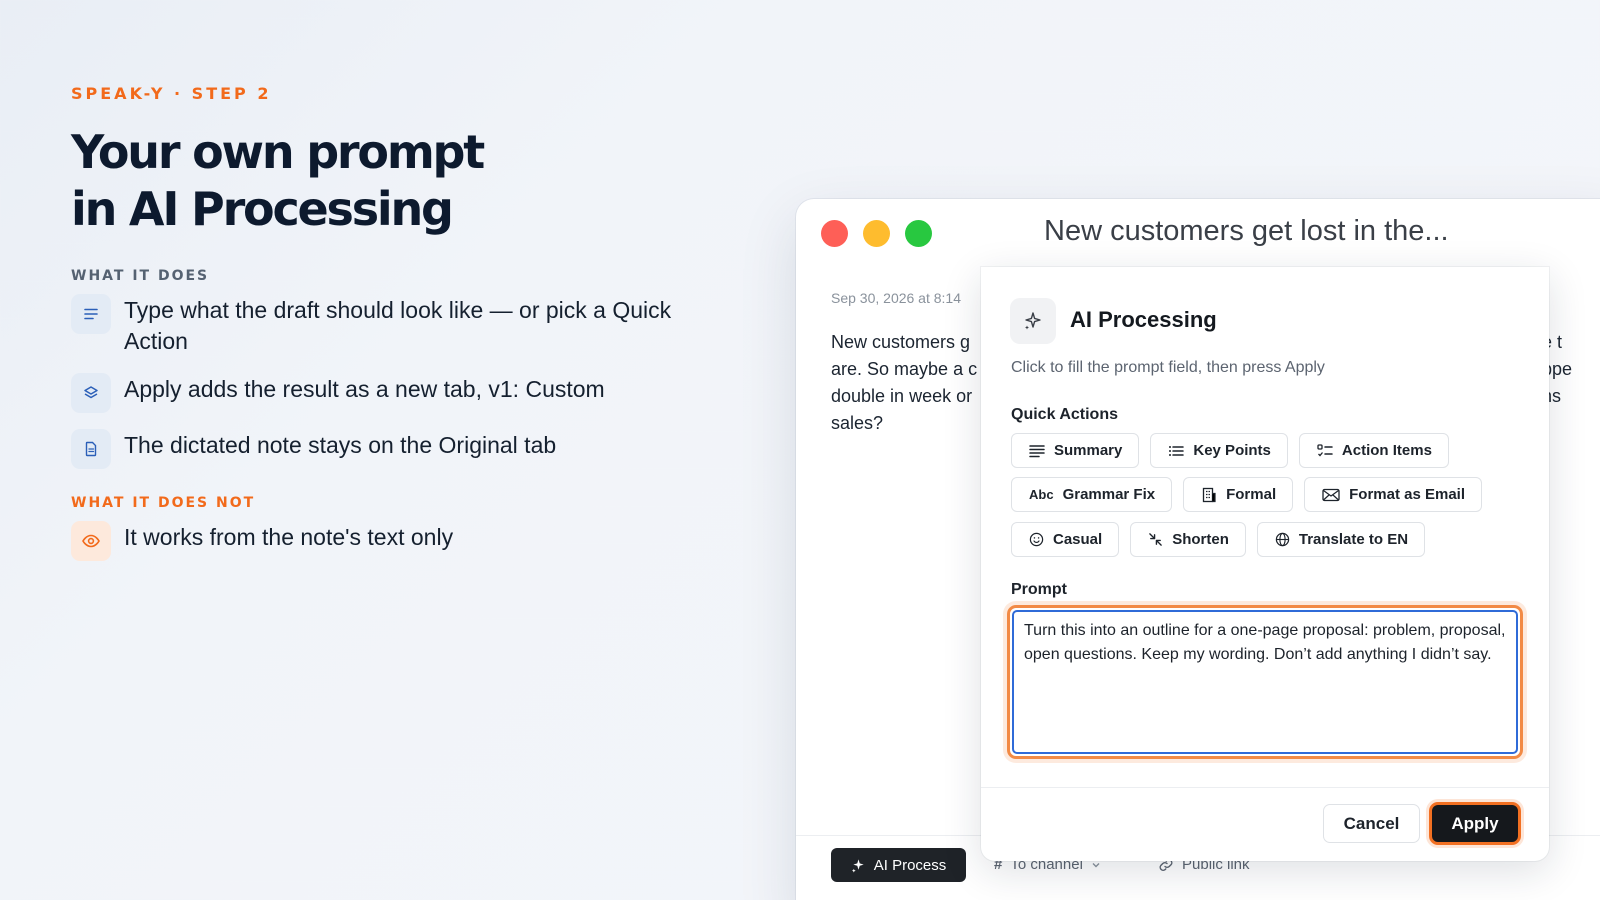  I want to click on quick-action-formal: Formal, so click(1238, 494).